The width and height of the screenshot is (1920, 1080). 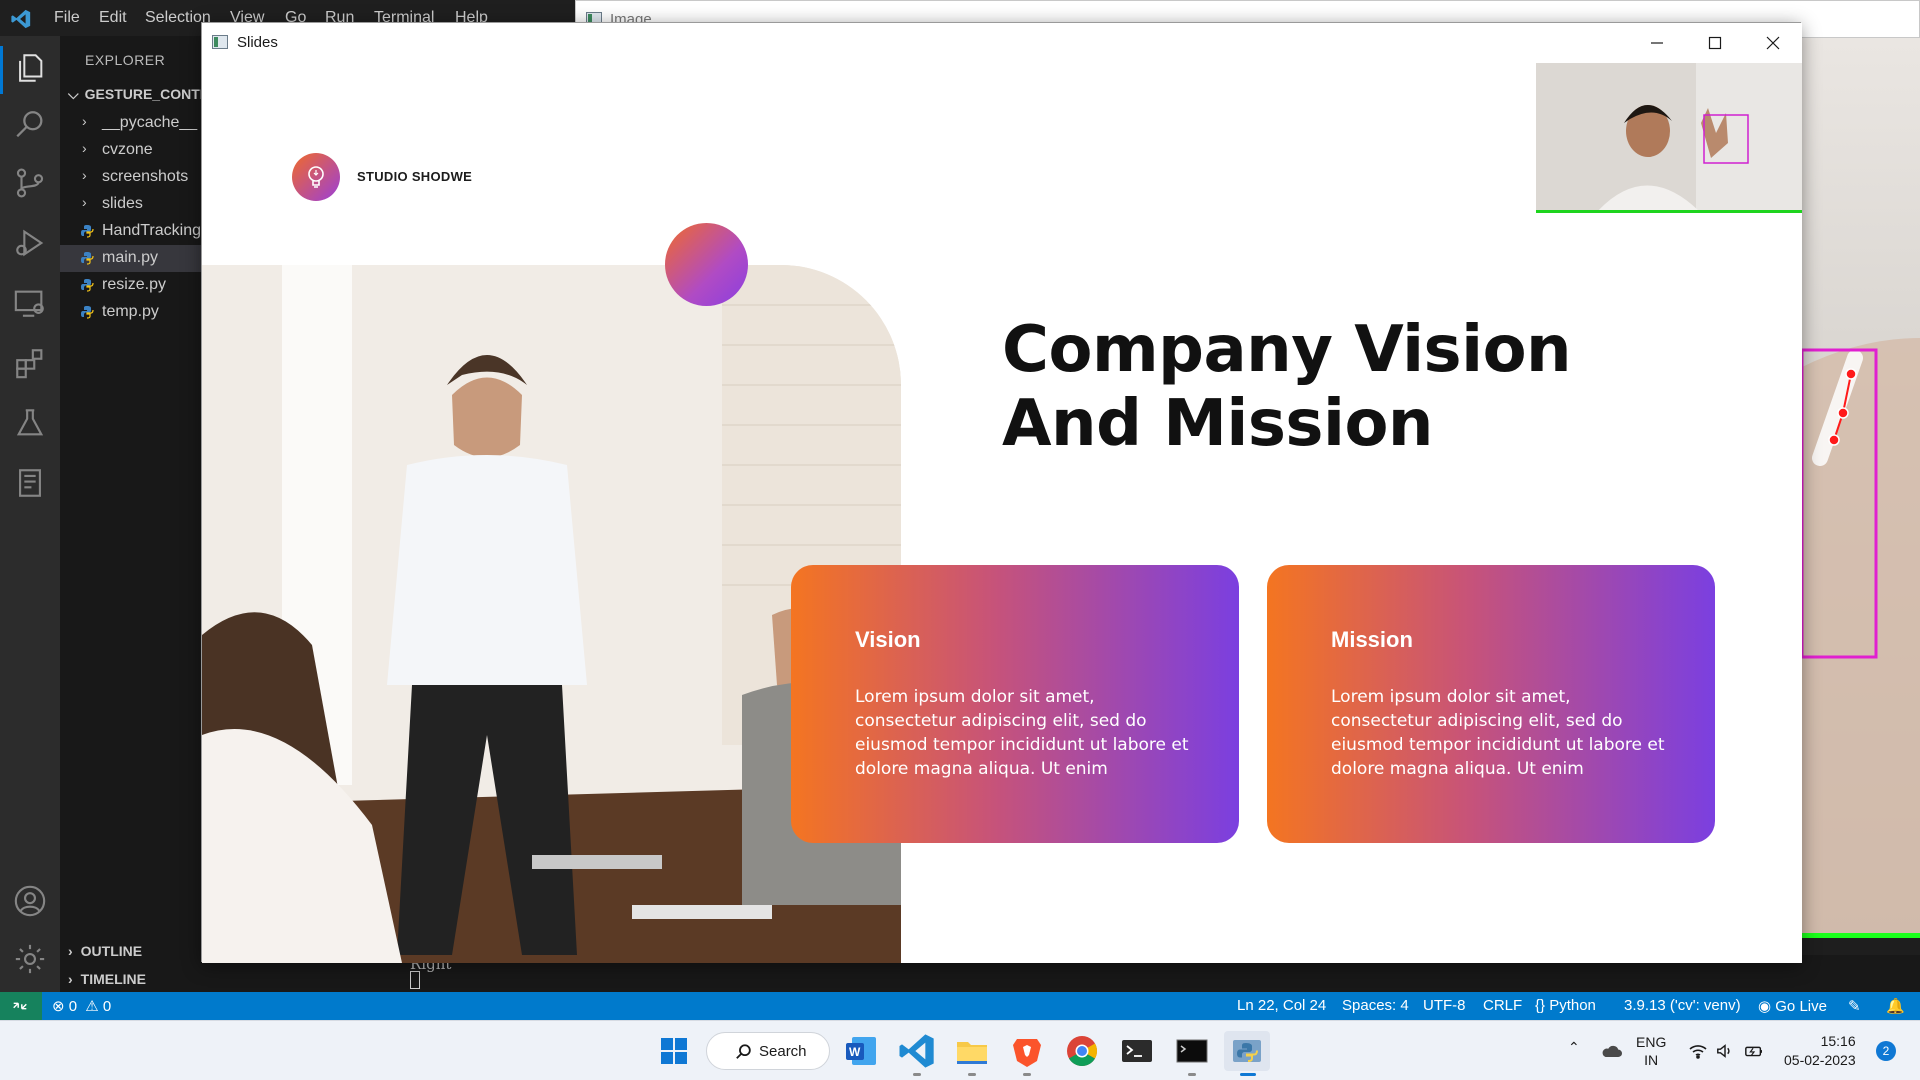 What do you see at coordinates (113, 18) in the screenshot?
I see `menu-edit: Edit` at bounding box center [113, 18].